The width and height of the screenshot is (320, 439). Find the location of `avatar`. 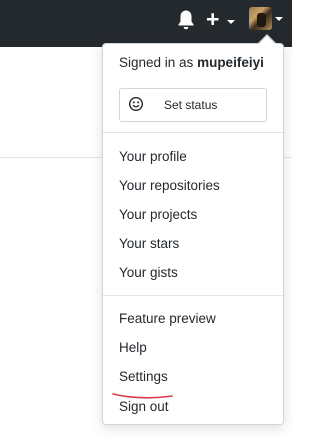

avatar is located at coordinates (260, 18).